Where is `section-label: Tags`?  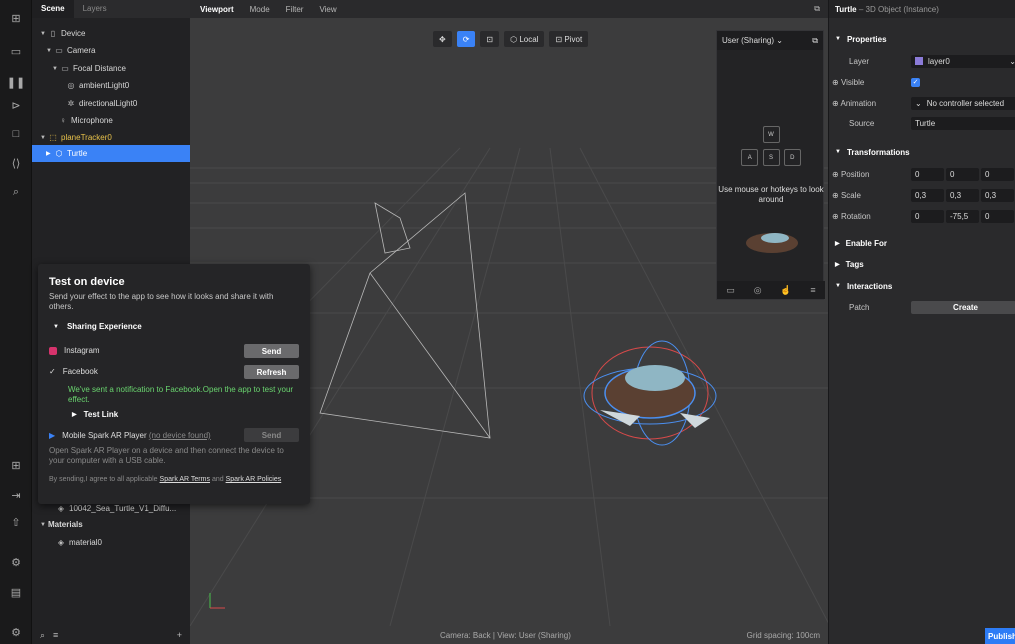
section-label: Tags is located at coordinates (854, 264).